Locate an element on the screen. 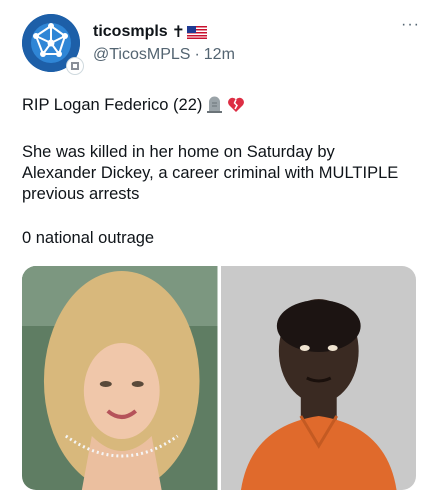  us-flag-icon is located at coordinates (197, 32).